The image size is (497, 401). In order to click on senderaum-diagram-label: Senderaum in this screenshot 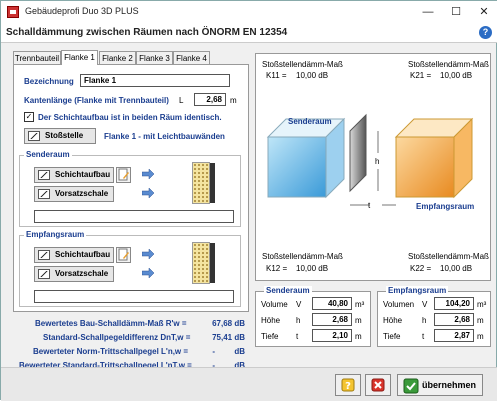, I will do `click(310, 121)`.